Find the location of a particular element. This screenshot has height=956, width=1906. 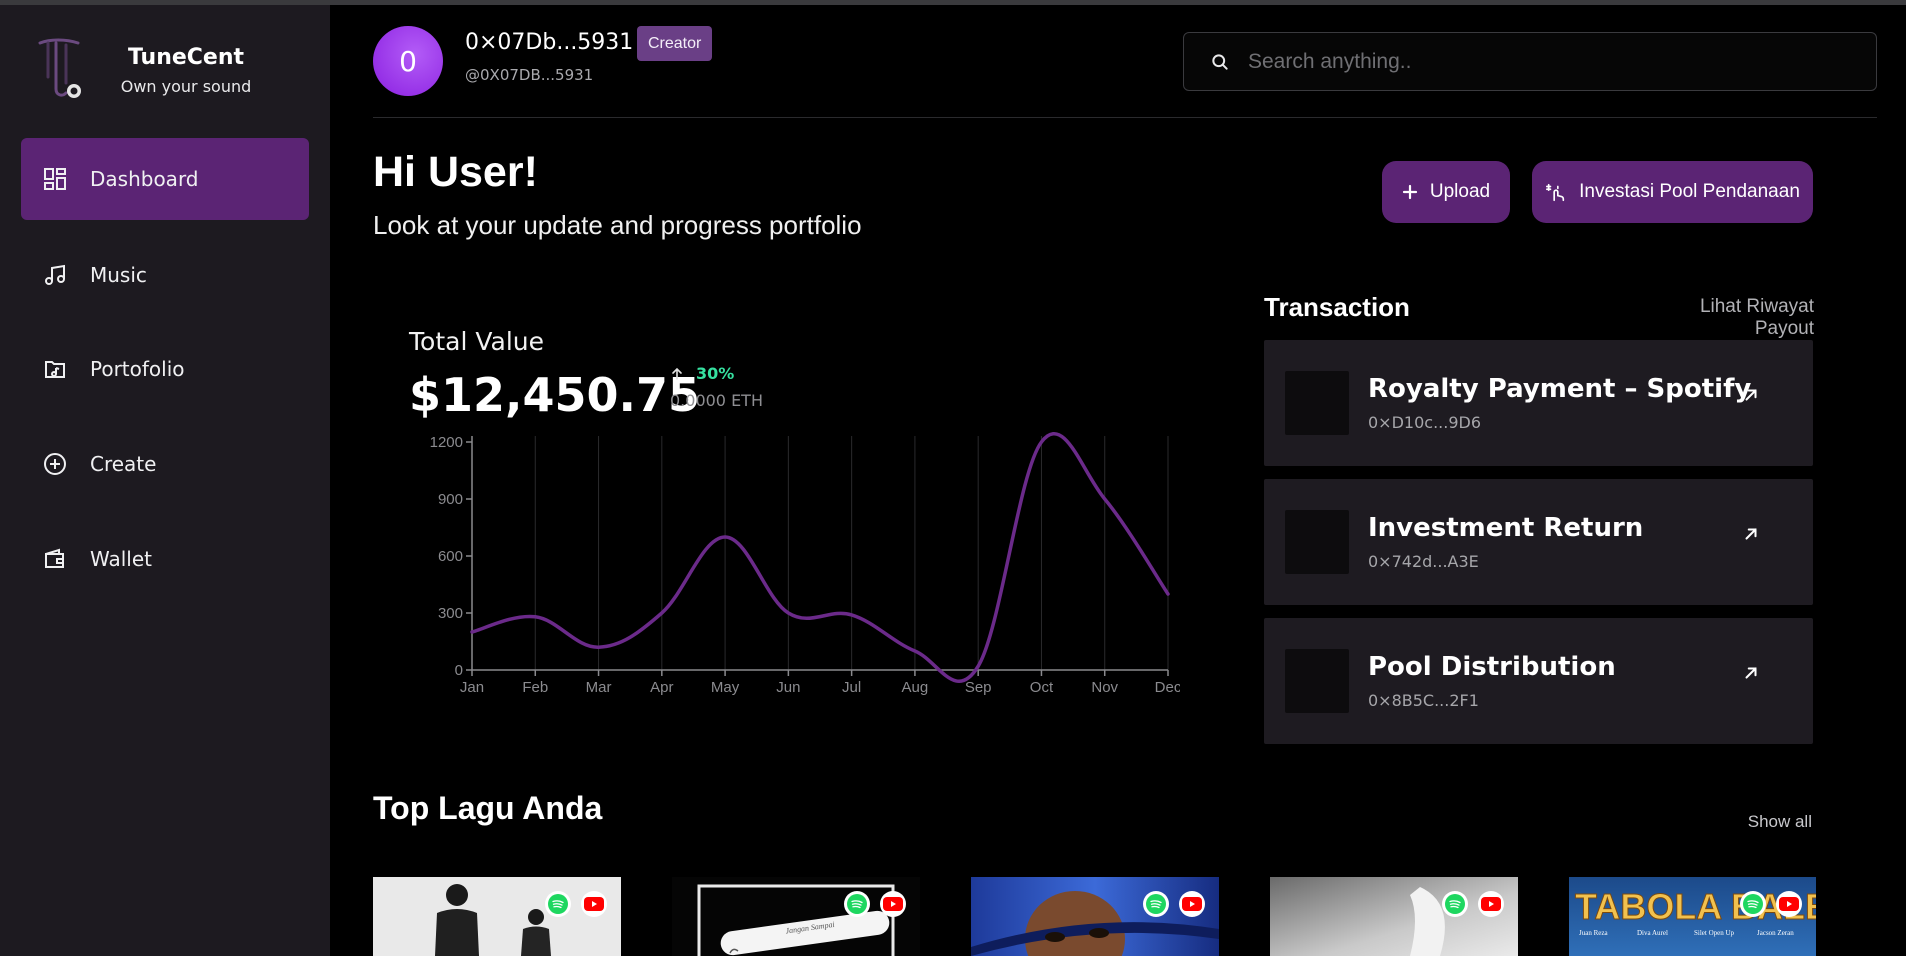

arrow-up-icon is located at coordinates (677, 373).